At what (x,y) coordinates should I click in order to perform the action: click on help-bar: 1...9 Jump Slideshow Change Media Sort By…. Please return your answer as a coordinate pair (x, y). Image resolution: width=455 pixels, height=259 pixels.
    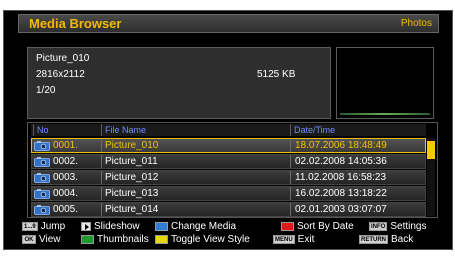
    Looking at the image, I should click on (228, 233).